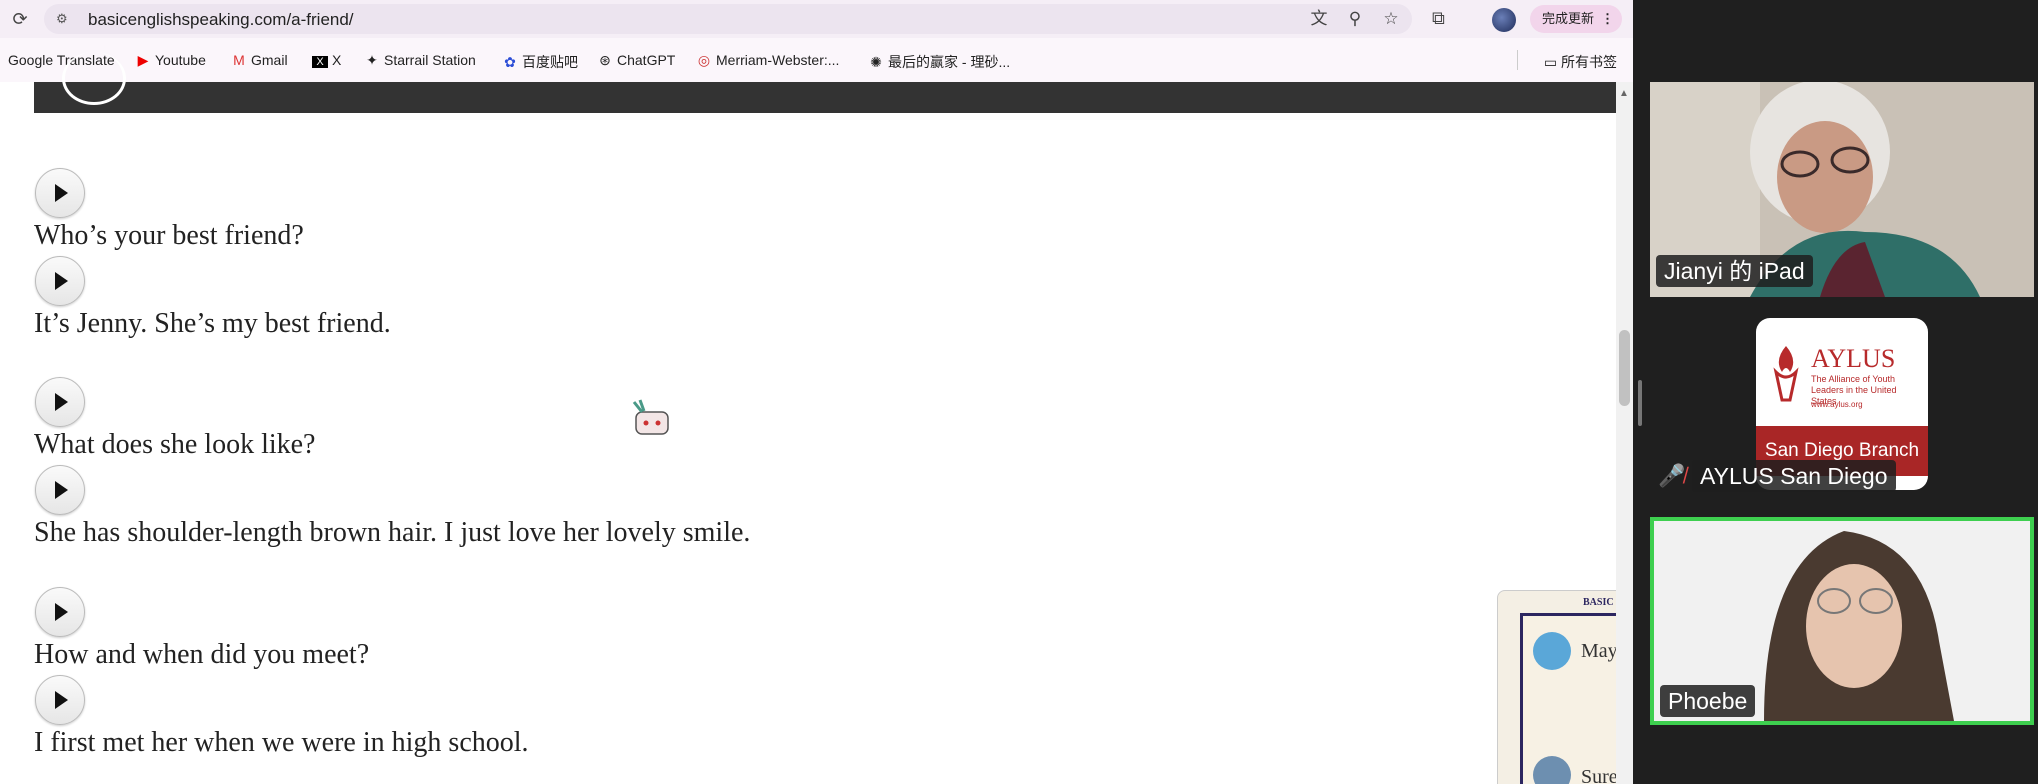 The image size is (2038, 784). What do you see at coordinates (1319, 19) in the screenshot?
I see `translate-icon: 文` at bounding box center [1319, 19].